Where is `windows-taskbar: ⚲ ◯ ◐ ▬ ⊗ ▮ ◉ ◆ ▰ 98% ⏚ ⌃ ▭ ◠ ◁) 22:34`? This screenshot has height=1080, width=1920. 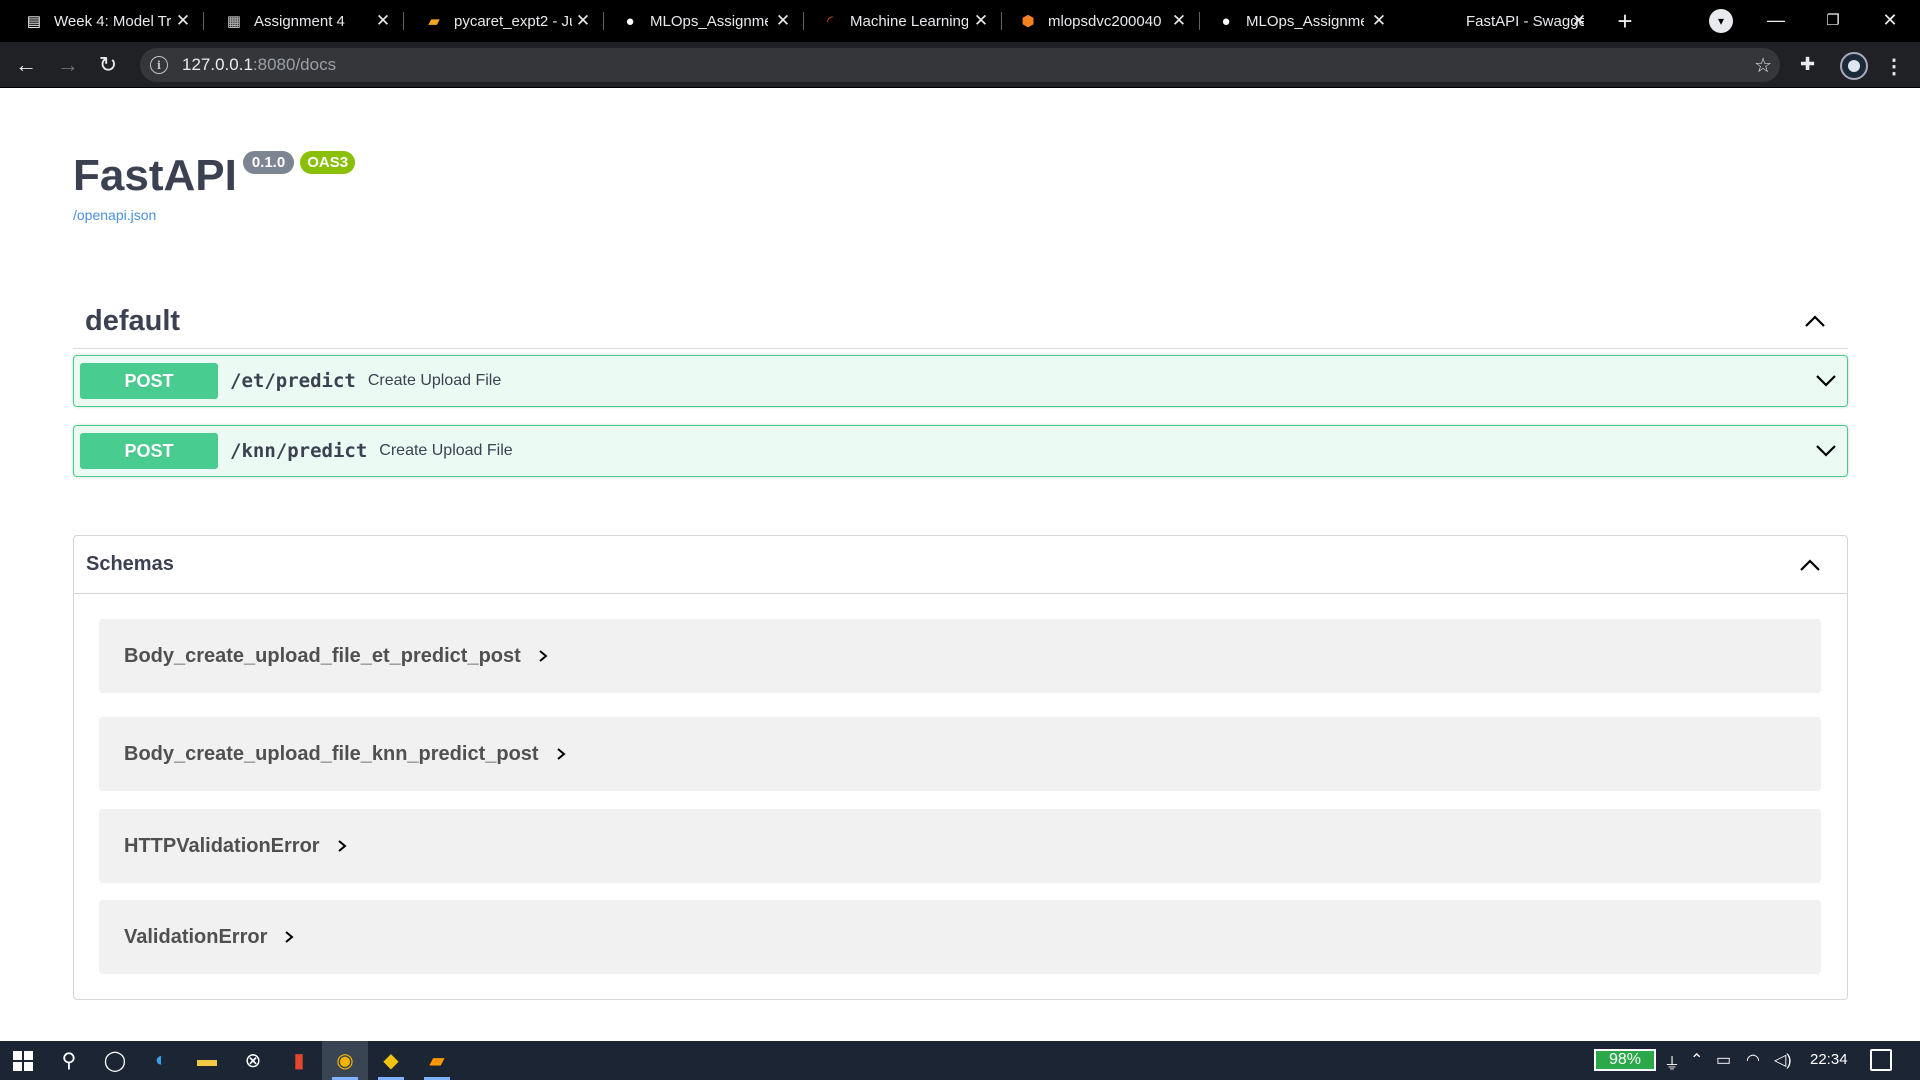
windows-taskbar: ⚲ ◯ ◐ ▬ ⊗ ▮ ◉ ◆ ▰ 98% ⏚ ⌃ ▭ ◠ ◁) 22:34 is located at coordinates (960, 1060).